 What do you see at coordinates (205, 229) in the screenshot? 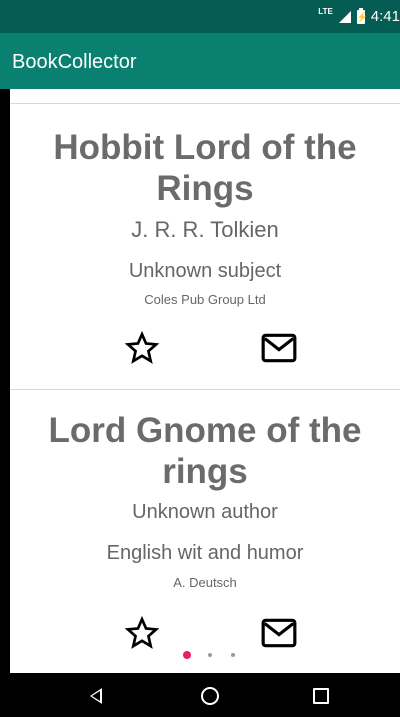
I see `book-author: J. R. R. Tolkien` at bounding box center [205, 229].